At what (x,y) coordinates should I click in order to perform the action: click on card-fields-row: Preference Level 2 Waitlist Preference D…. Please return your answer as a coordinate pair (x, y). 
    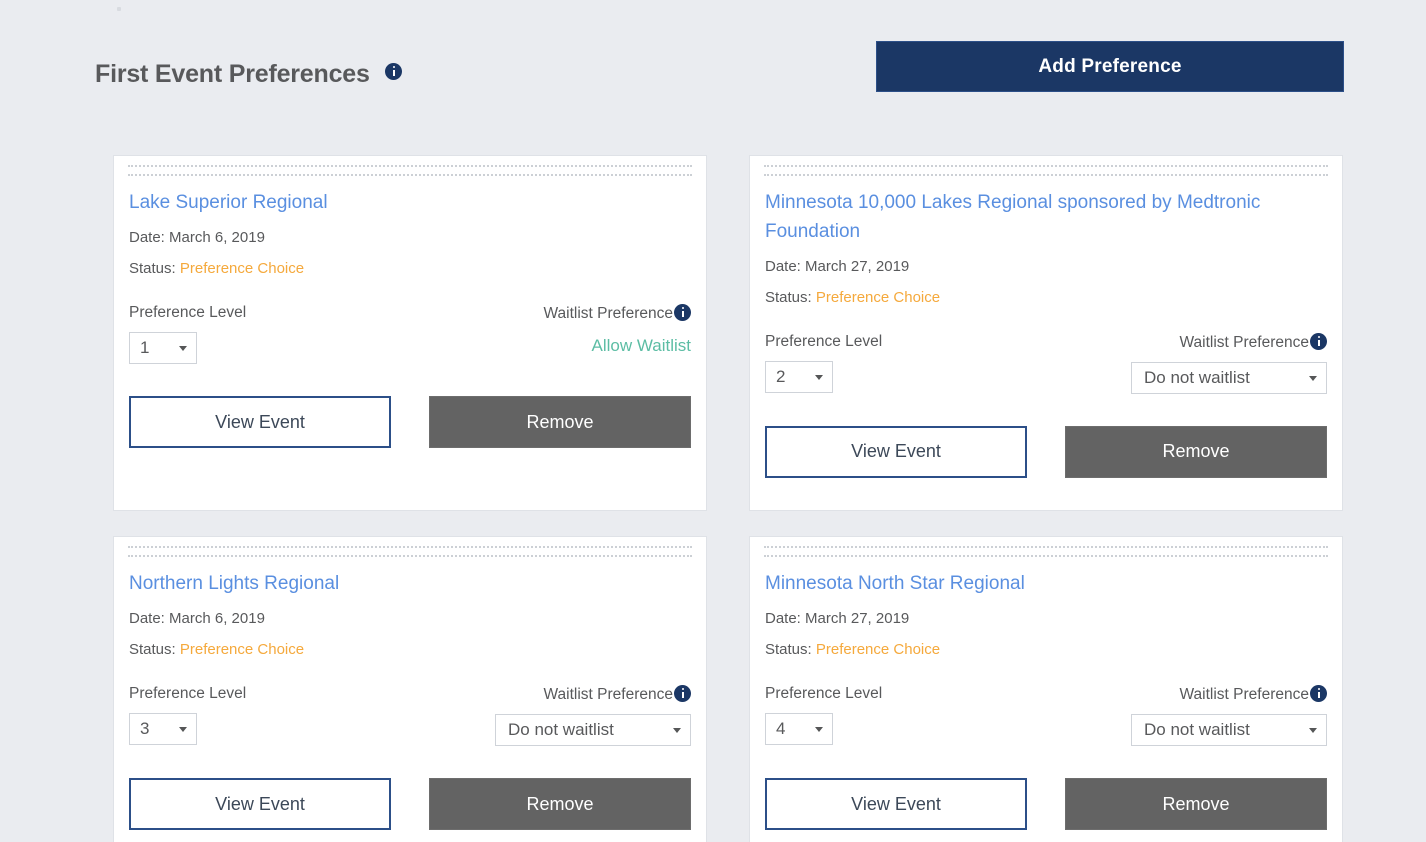
    Looking at the image, I should click on (1046, 363).